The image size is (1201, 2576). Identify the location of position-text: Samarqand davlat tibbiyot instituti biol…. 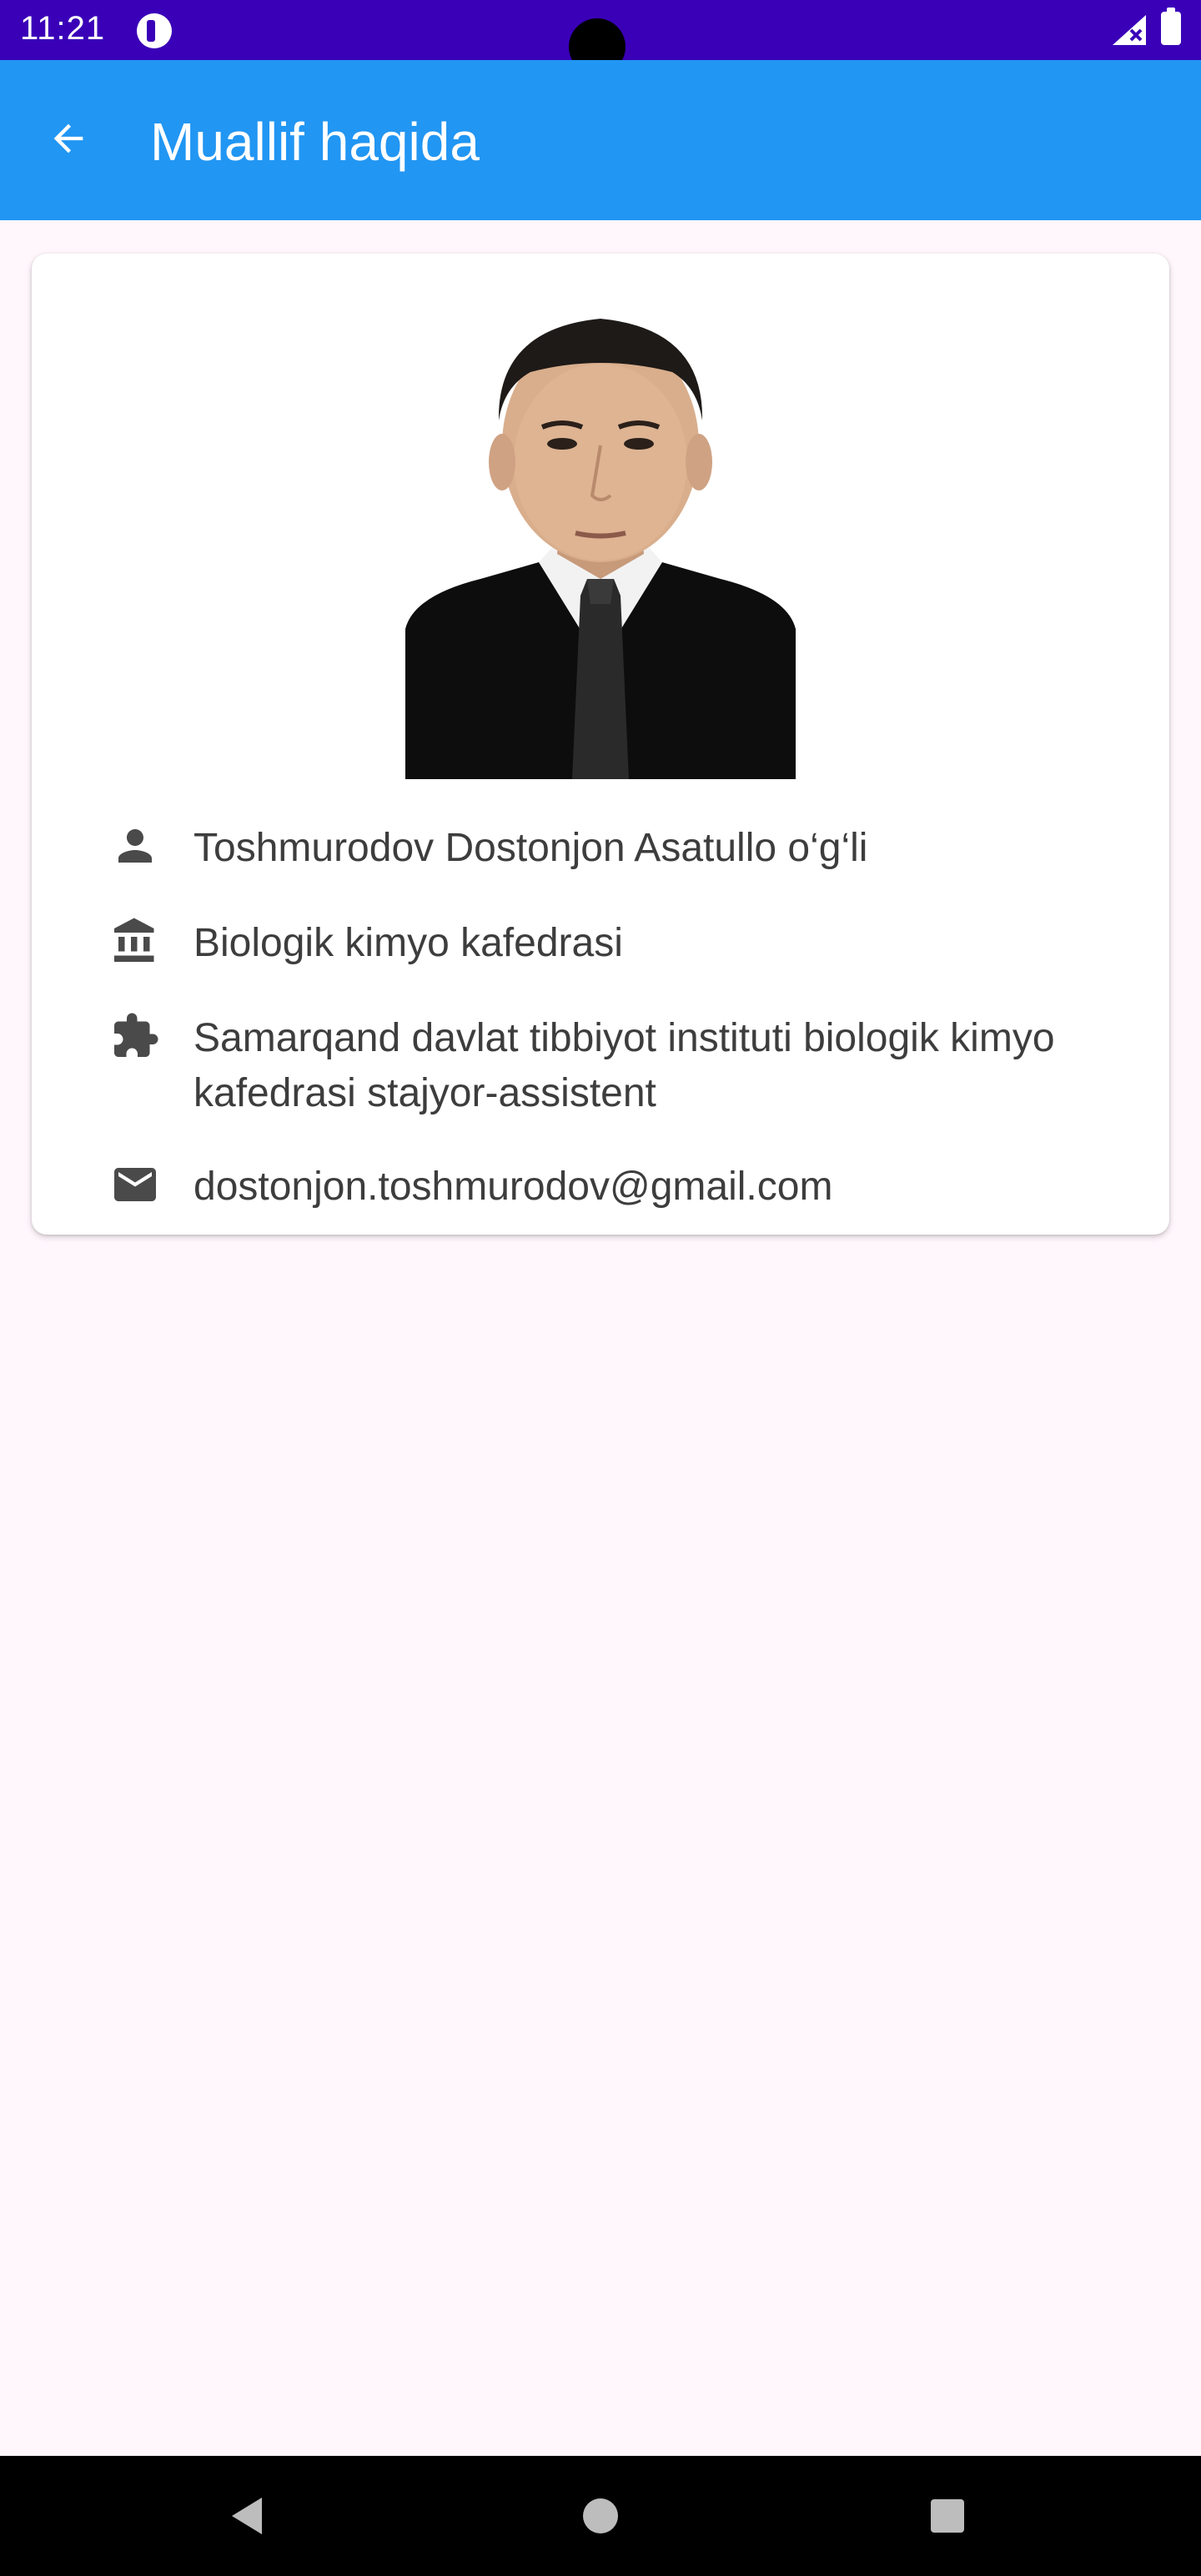
(624, 1065).